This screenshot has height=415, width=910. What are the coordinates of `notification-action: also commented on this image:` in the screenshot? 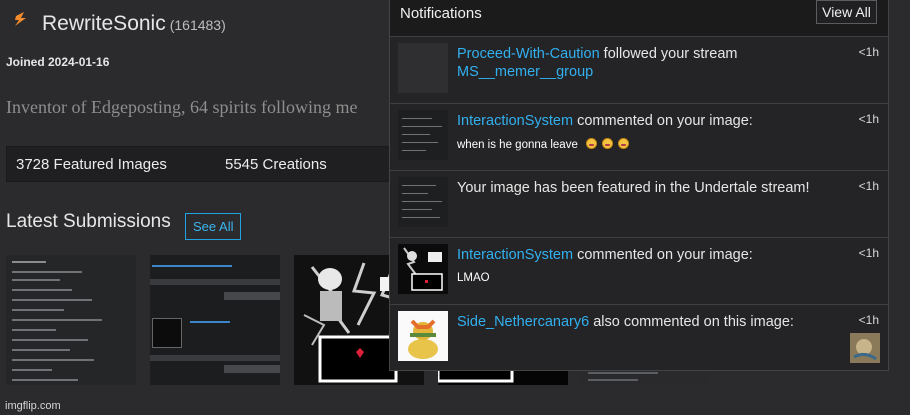 It's located at (691, 322).